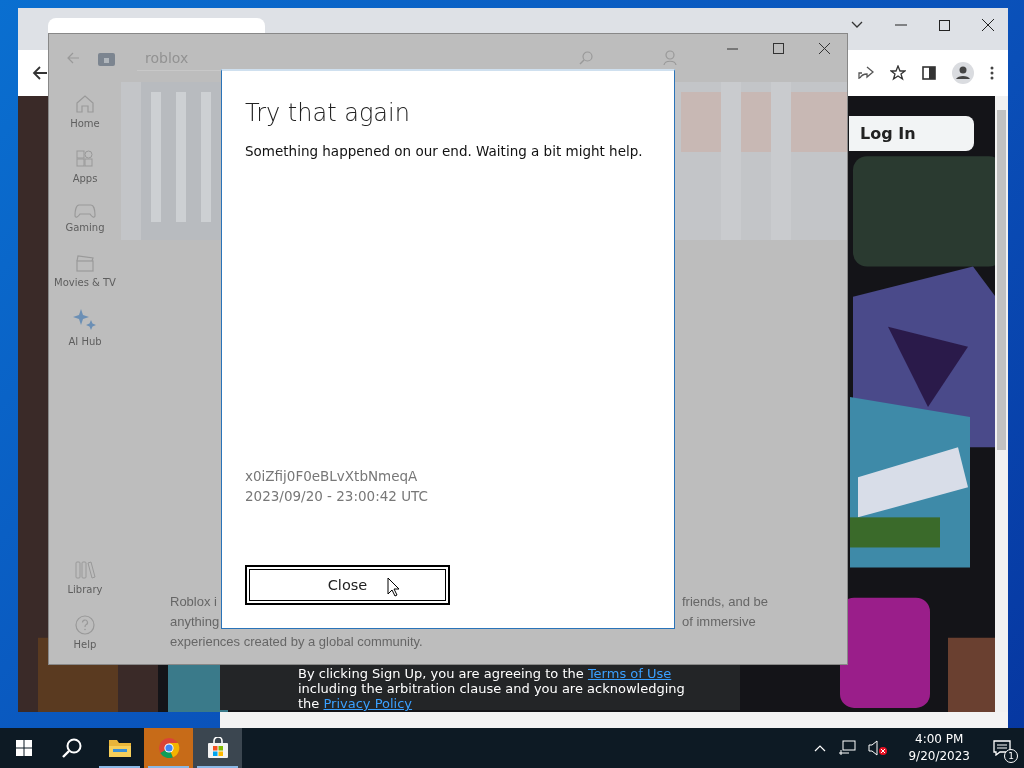 The height and width of the screenshot is (768, 1024). Describe the element at coordinates (72, 748) in the screenshot. I see `search-icon` at that location.